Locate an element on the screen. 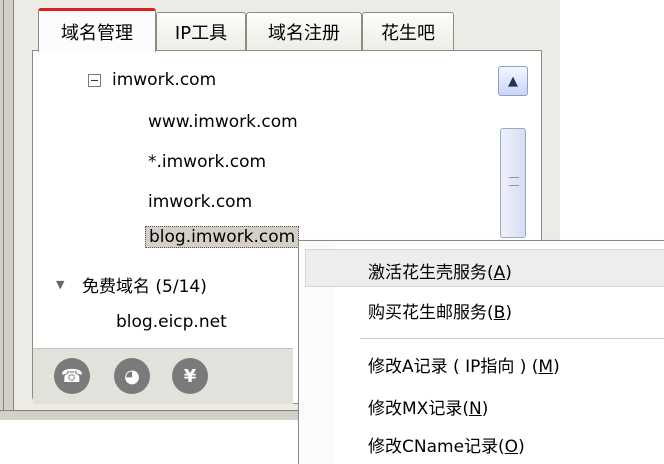  tab-huashengba: 花生吧 is located at coordinates (408, 31).